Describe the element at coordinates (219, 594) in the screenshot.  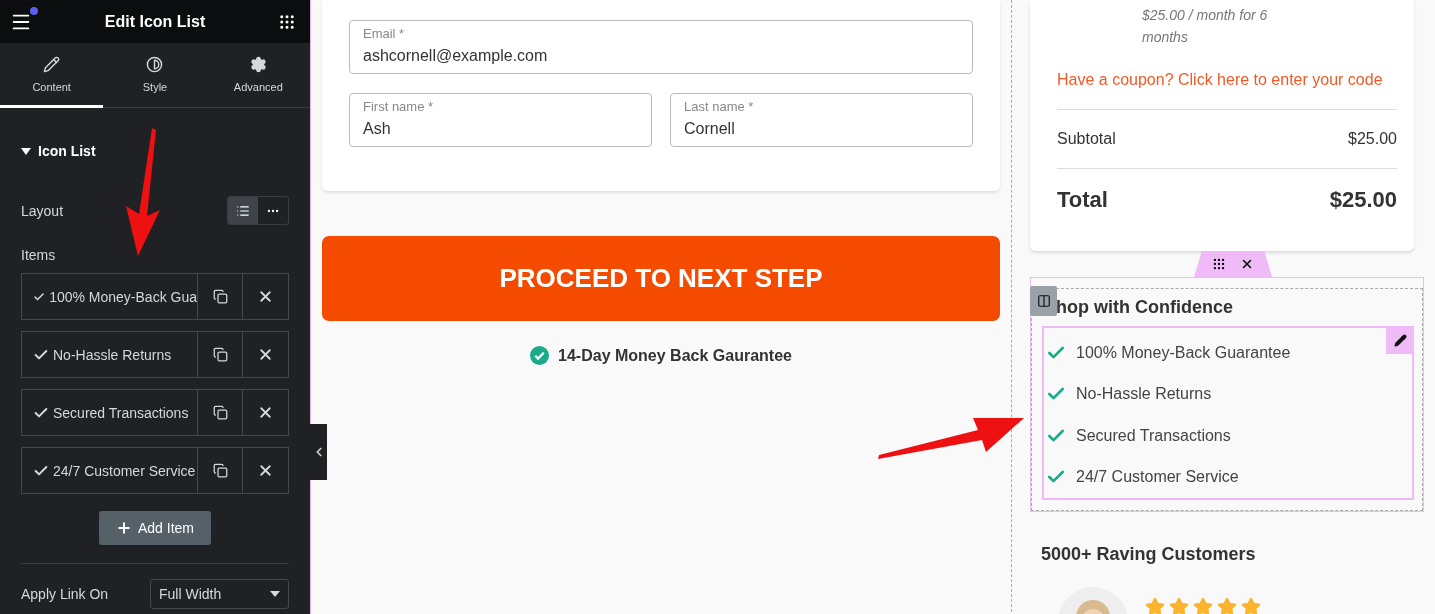
I see `link-select: Full Width` at that location.